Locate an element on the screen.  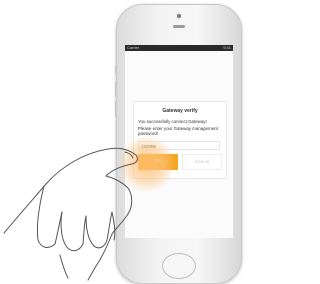
front-camera-icon is located at coordinates (179, 16).